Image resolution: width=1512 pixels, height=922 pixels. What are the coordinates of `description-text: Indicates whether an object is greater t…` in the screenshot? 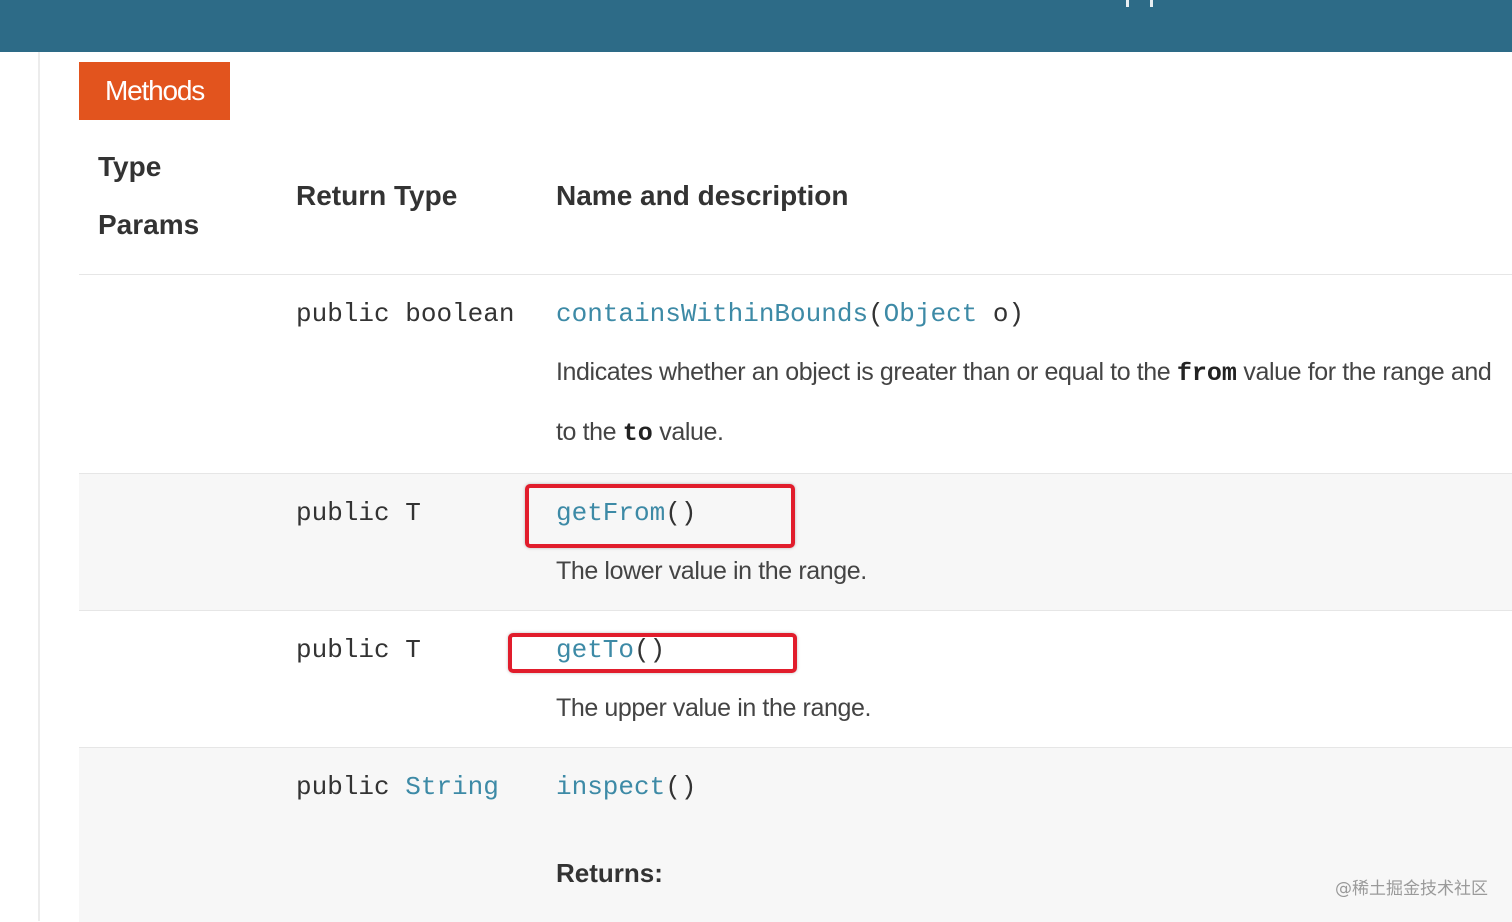 It's located at (866, 372).